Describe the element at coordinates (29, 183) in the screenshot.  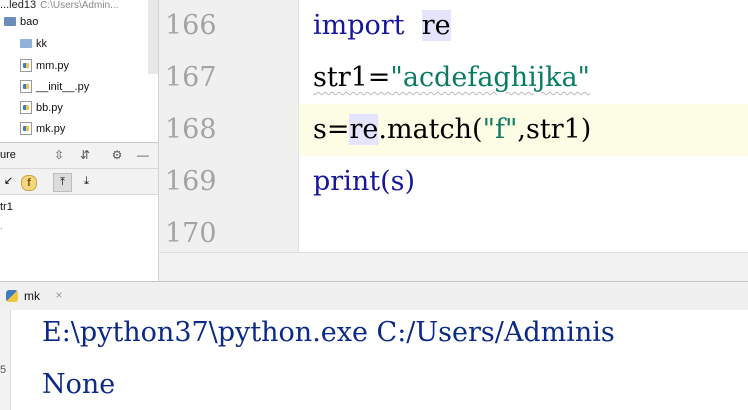
I see `fields-icon: f` at that location.